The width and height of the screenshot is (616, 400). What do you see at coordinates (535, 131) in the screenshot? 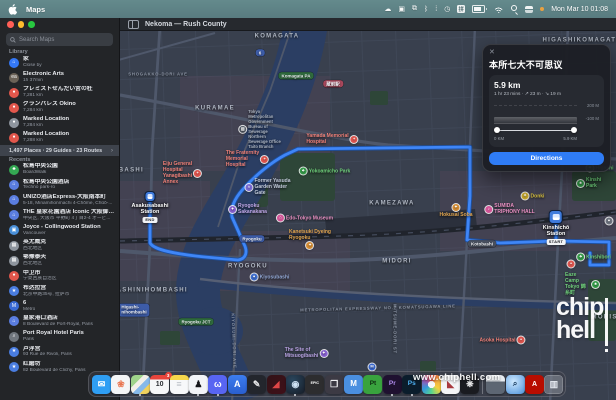
I see `route-range-slider` at bounding box center [535, 131].